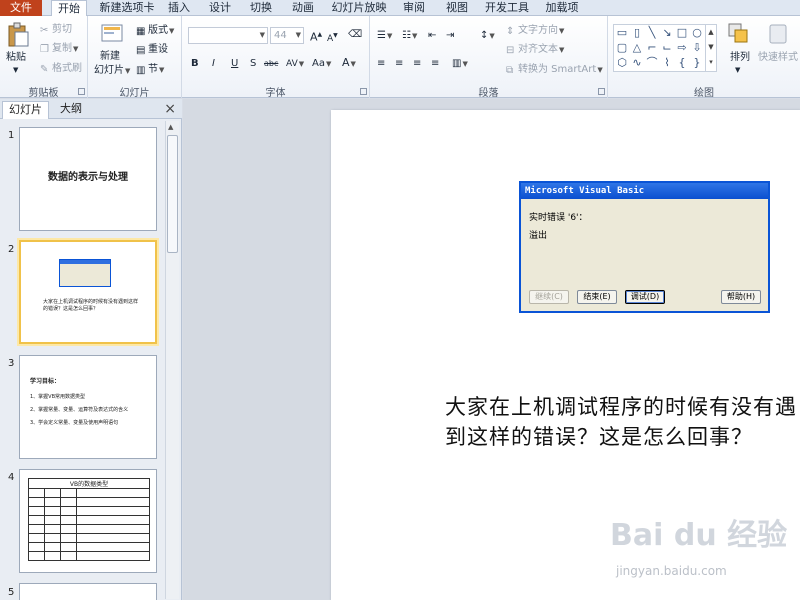 The image size is (800, 600). What do you see at coordinates (59, 49) in the screenshot?
I see `copy-button: ❐ 复制▼` at bounding box center [59, 49].